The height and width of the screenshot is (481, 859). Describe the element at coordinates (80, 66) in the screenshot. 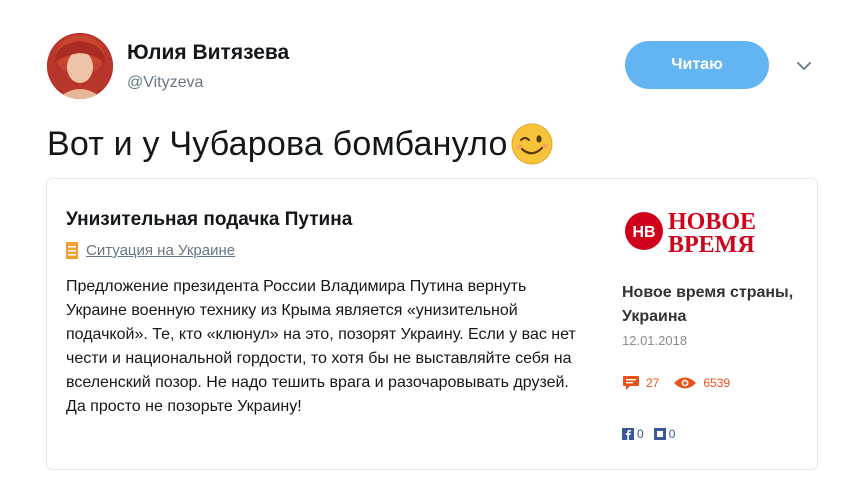

I see `avatar` at that location.